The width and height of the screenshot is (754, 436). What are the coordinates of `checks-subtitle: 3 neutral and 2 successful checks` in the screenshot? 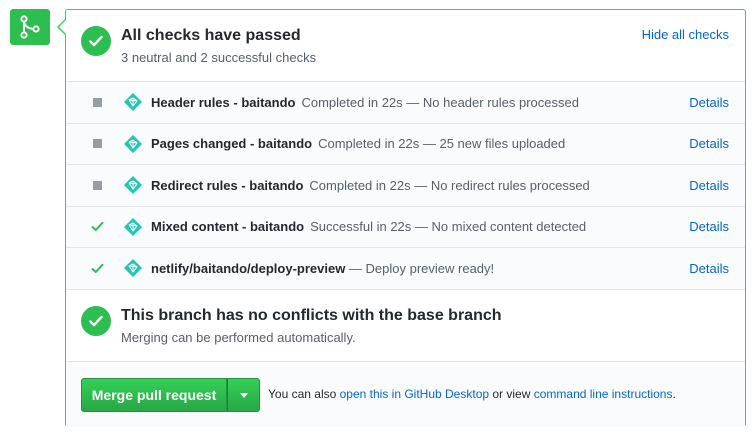 It's located at (219, 57).